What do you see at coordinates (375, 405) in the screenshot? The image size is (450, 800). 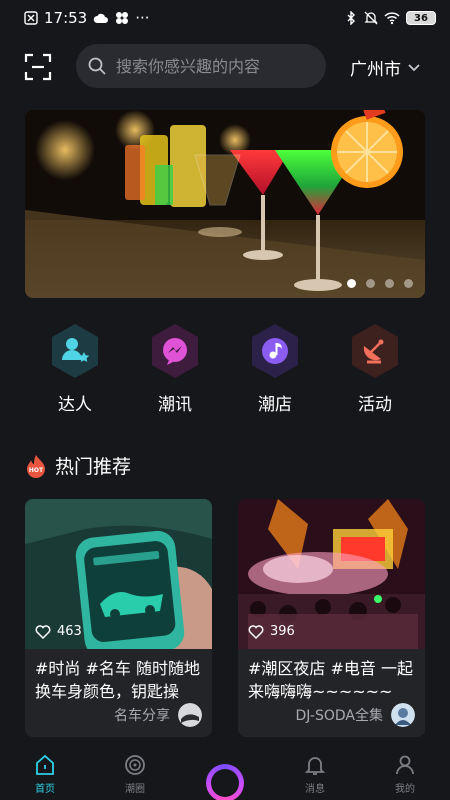 I see `category-label: 活动` at bounding box center [375, 405].